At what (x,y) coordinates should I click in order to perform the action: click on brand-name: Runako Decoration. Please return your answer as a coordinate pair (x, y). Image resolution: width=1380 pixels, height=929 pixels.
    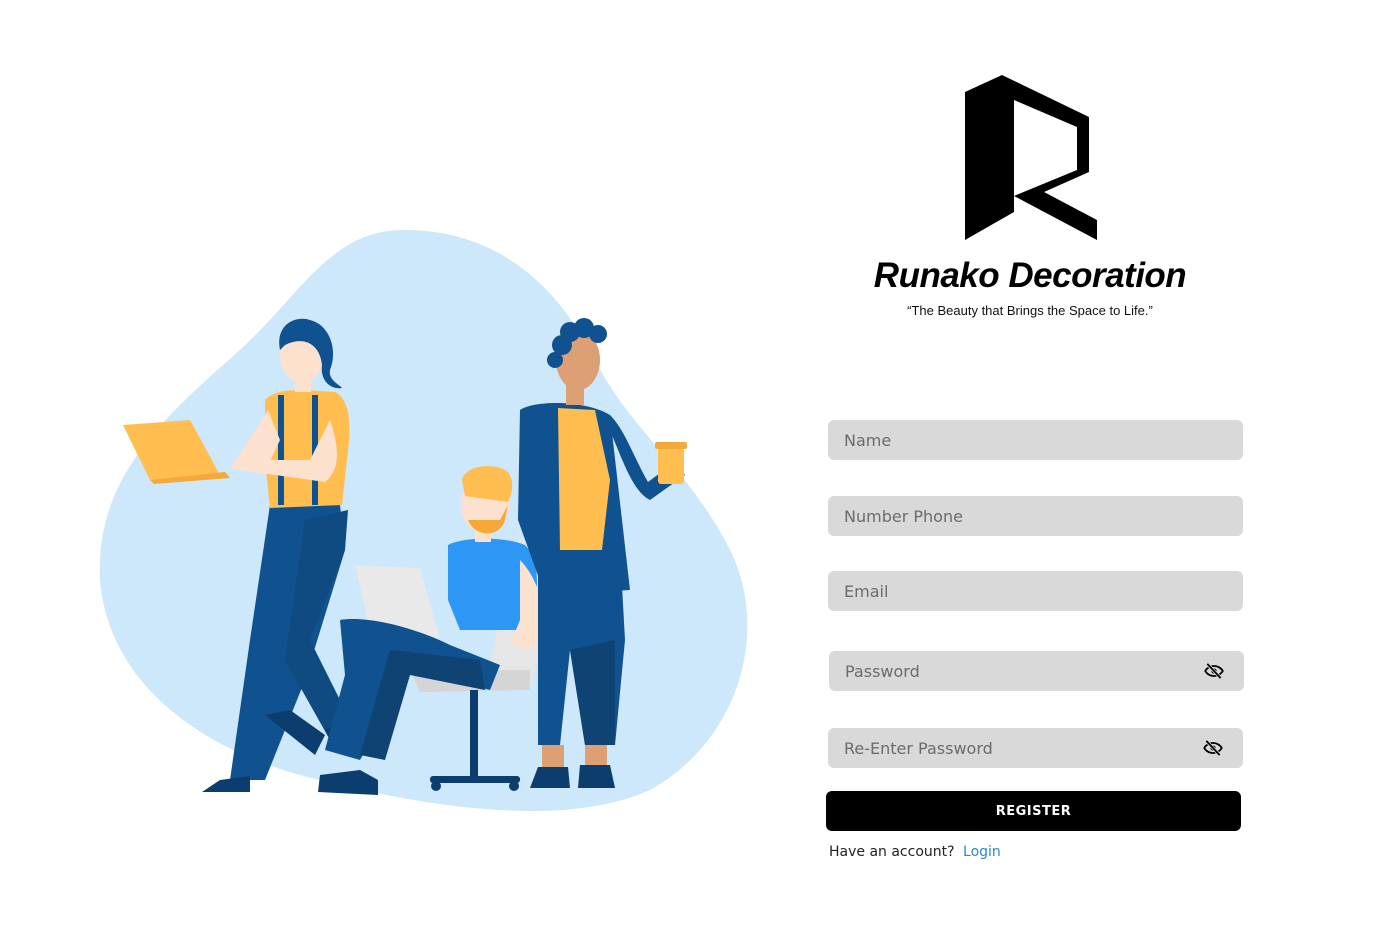
    Looking at the image, I should click on (1030, 275).